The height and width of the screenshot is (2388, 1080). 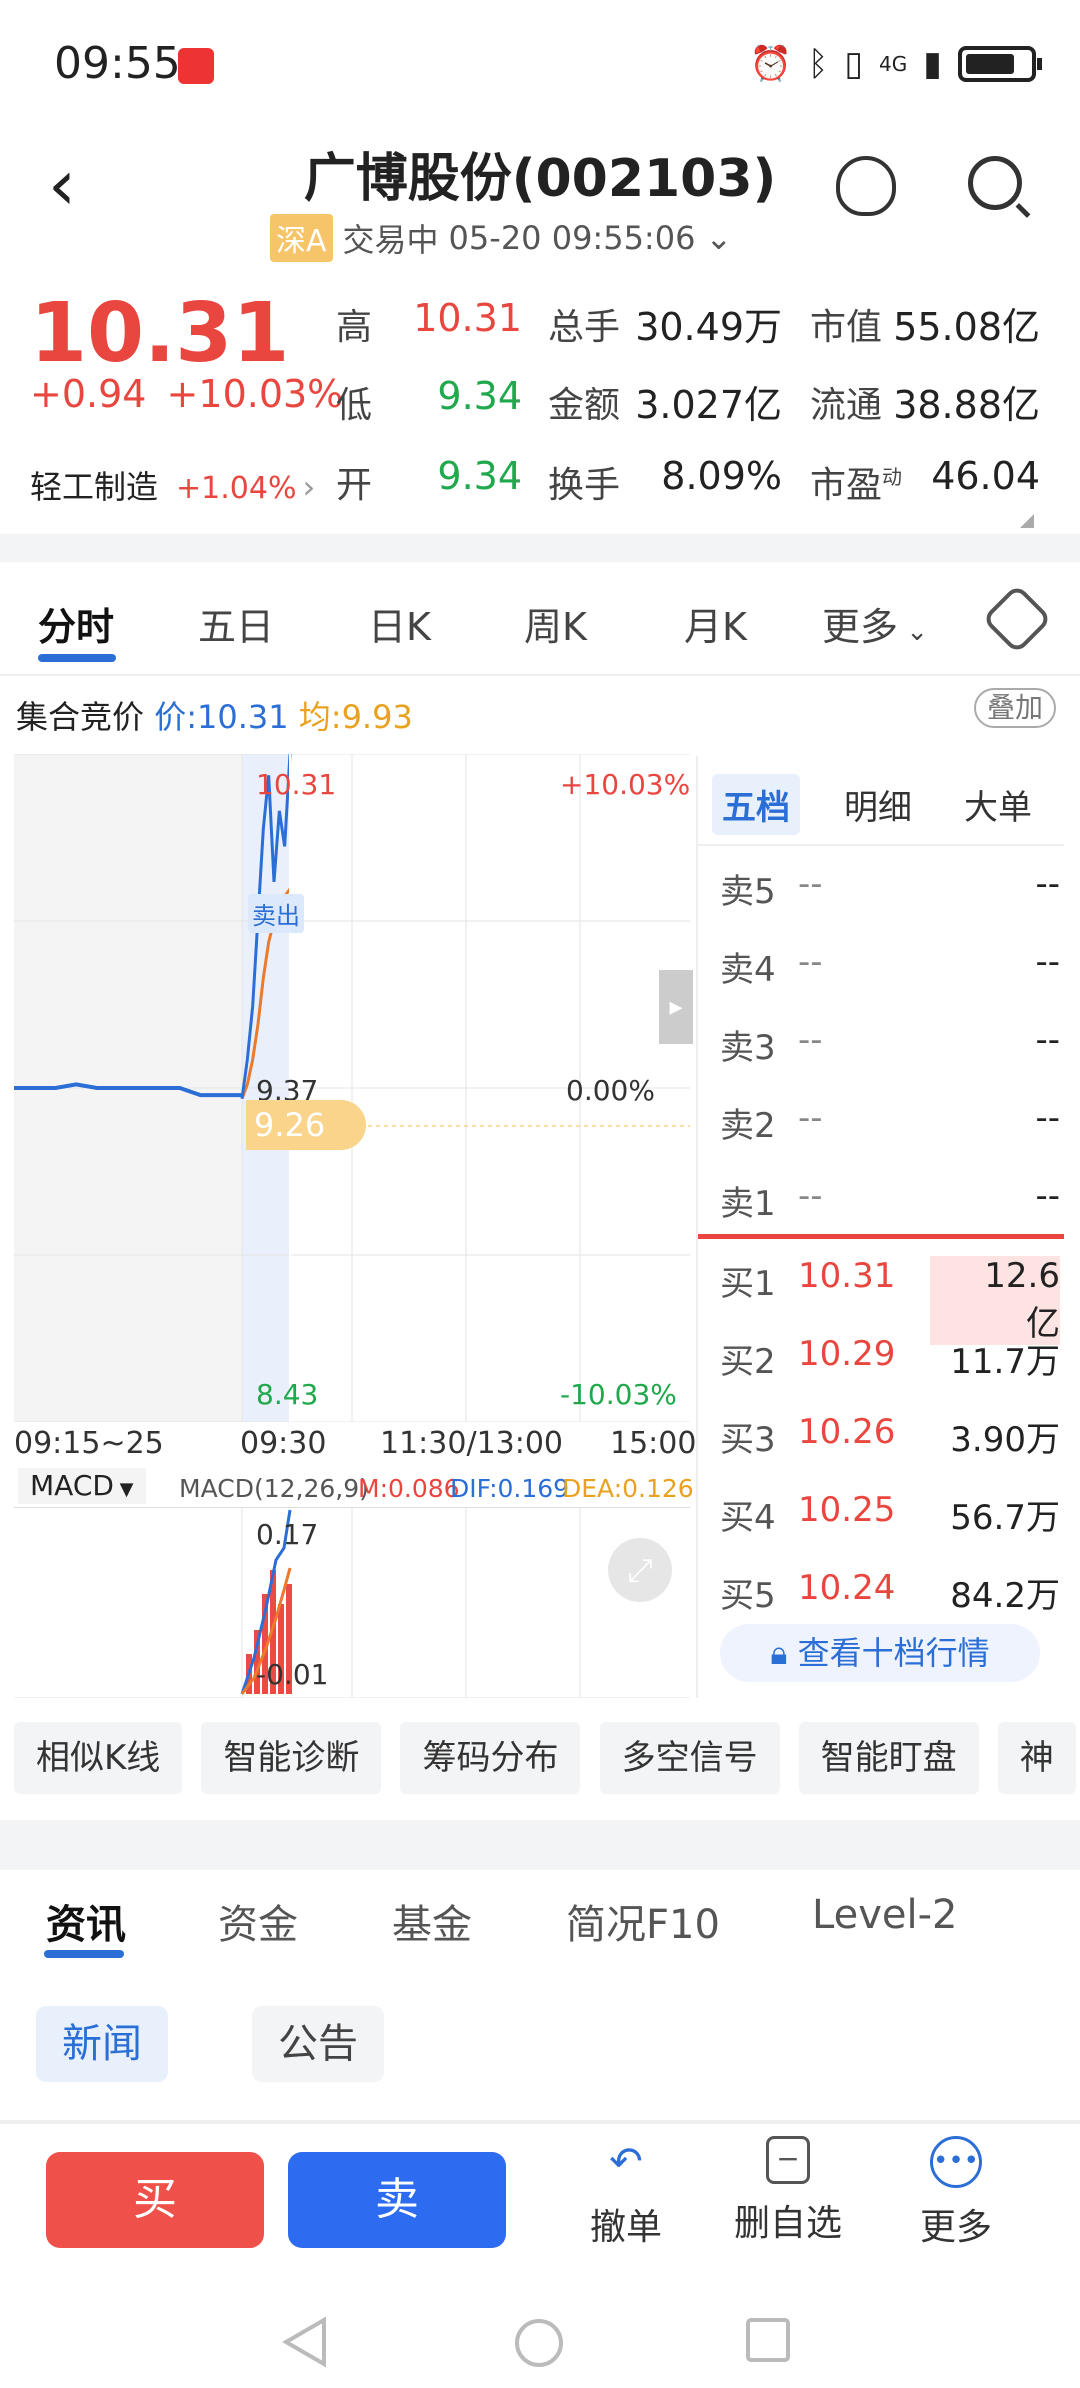 What do you see at coordinates (893, 1653) in the screenshot?
I see `ten-level-label: 查看十档行情` at bounding box center [893, 1653].